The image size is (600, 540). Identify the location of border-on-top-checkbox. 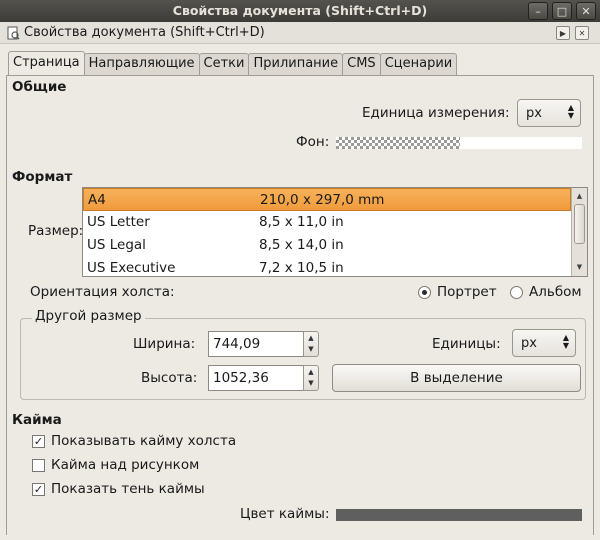
(38, 465).